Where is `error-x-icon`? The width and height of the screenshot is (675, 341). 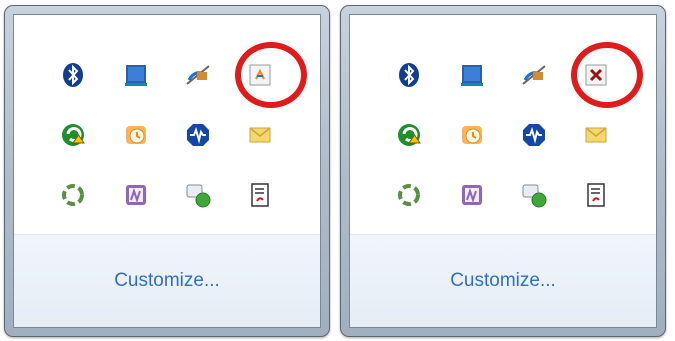 error-x-icon is located at coordinates (596, 75).